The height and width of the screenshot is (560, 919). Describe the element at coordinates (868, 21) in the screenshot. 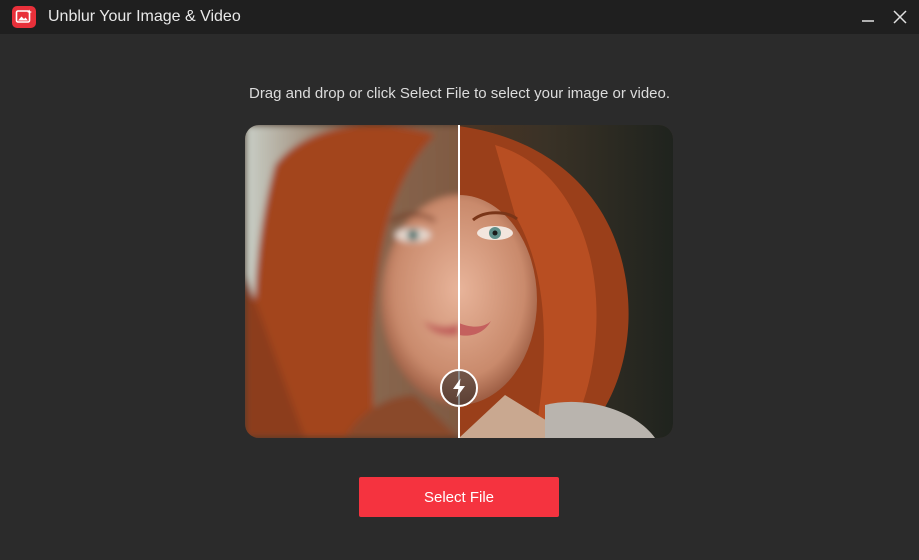

I see `minimize-icon` at that location.